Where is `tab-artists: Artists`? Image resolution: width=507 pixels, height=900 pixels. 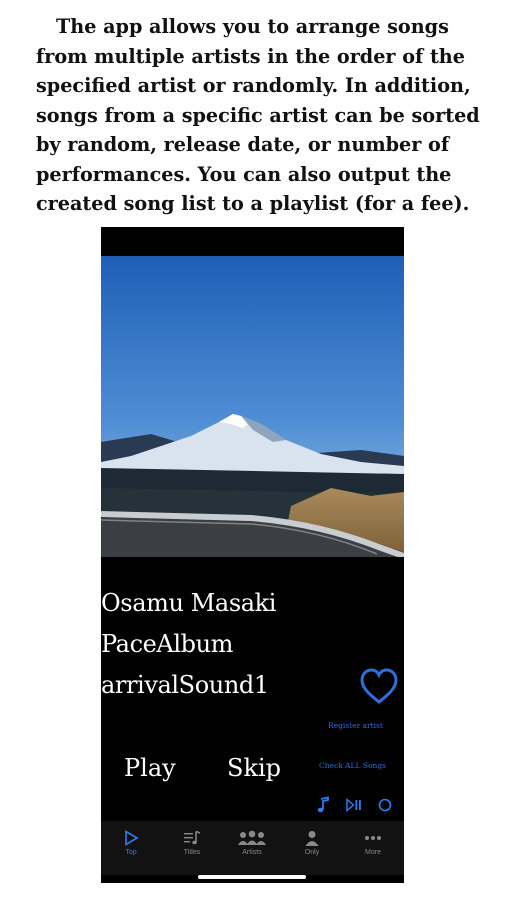 tab-artists: Artists is located at coordinates (252, 848).